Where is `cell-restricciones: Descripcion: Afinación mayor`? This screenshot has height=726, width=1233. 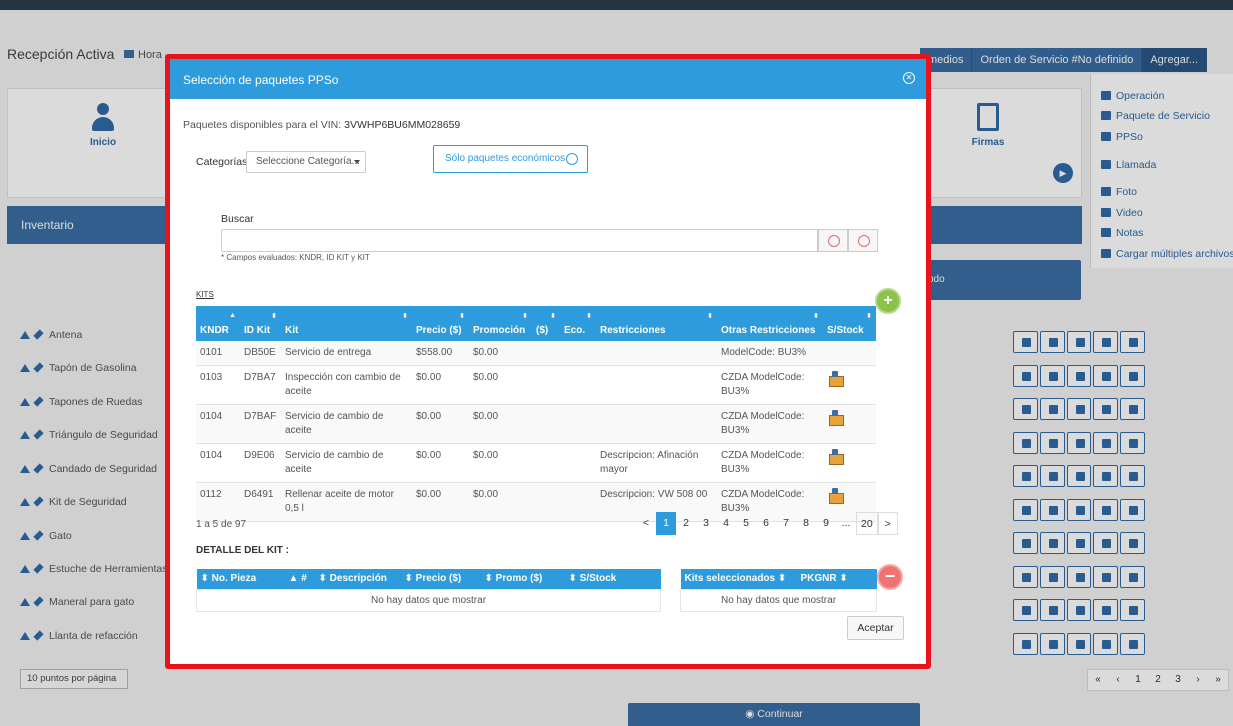 cell-restricciones: Descripcion: Afinación mayor is located at coordinates (656, 463).